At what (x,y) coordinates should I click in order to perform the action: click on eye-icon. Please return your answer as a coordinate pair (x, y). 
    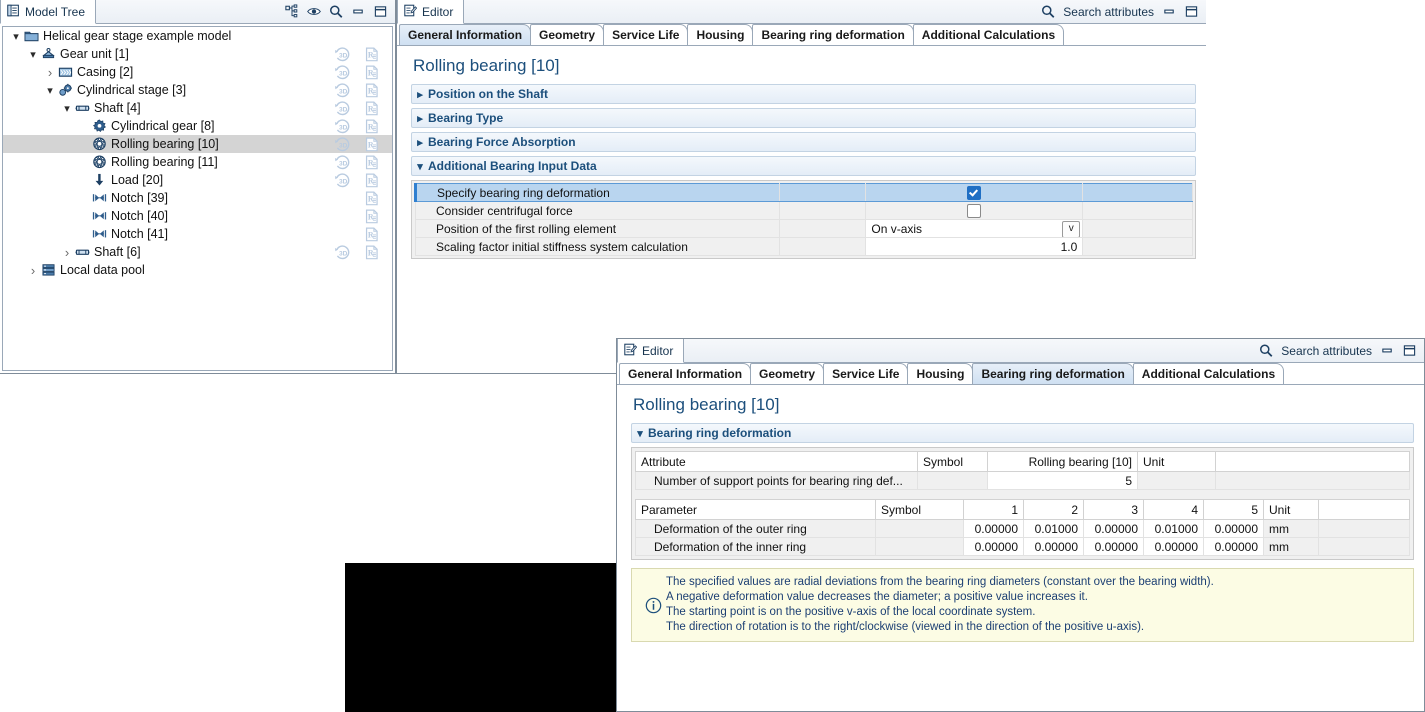
    Looking at the image, I should click on (314, 12).